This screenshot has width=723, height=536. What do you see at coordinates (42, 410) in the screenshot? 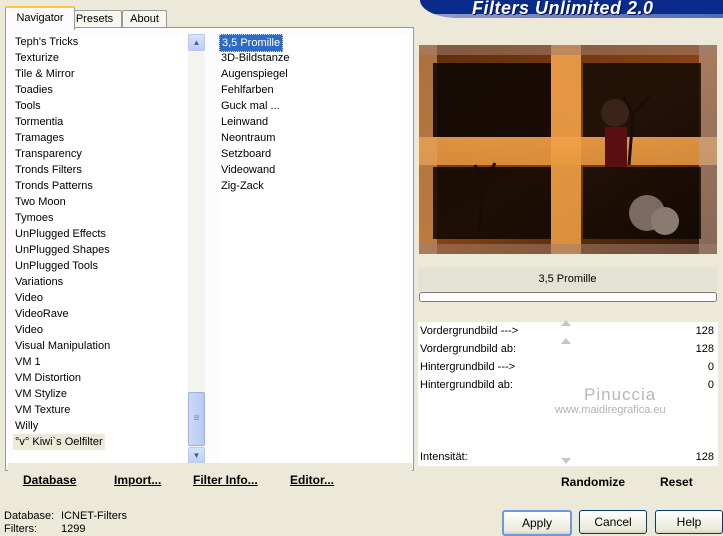
I see `category-item: VM Texture` at bounding box center [42, 410].